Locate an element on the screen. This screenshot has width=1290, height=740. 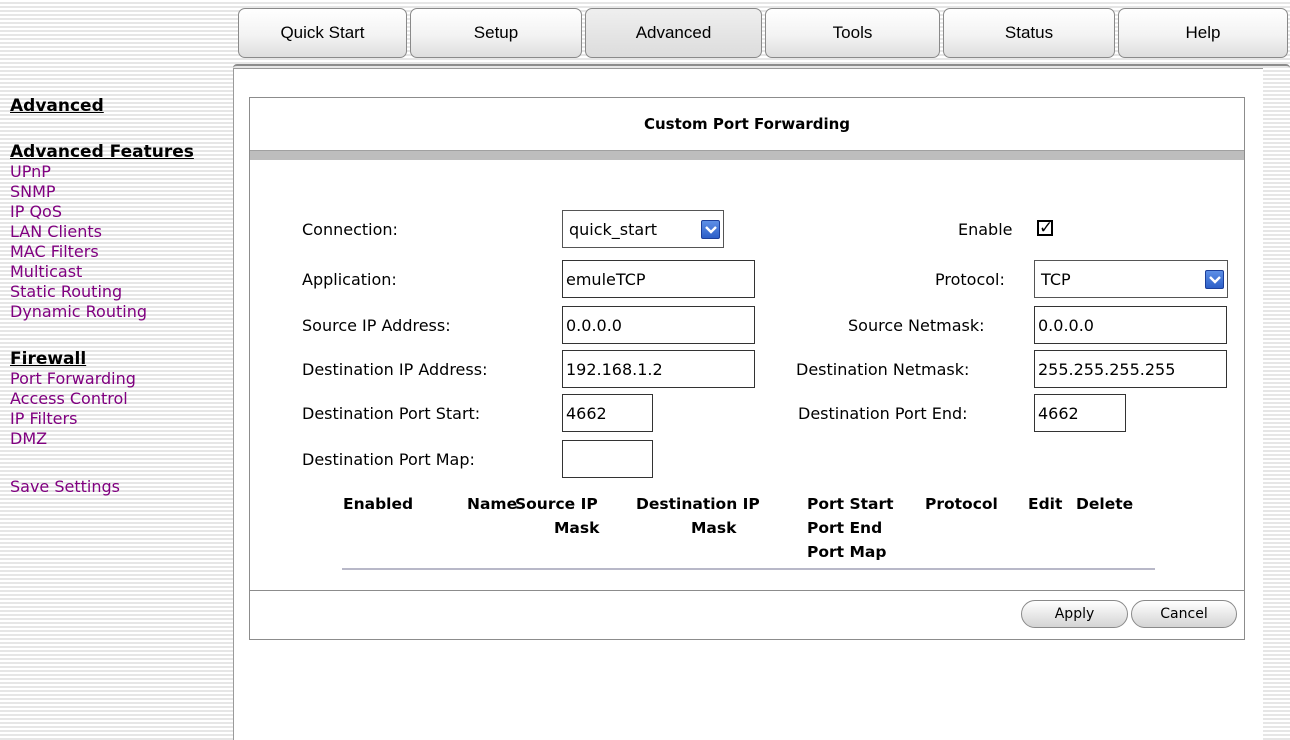
sidebar-item-upnp: UPnP is located at coordinates (121, 172).